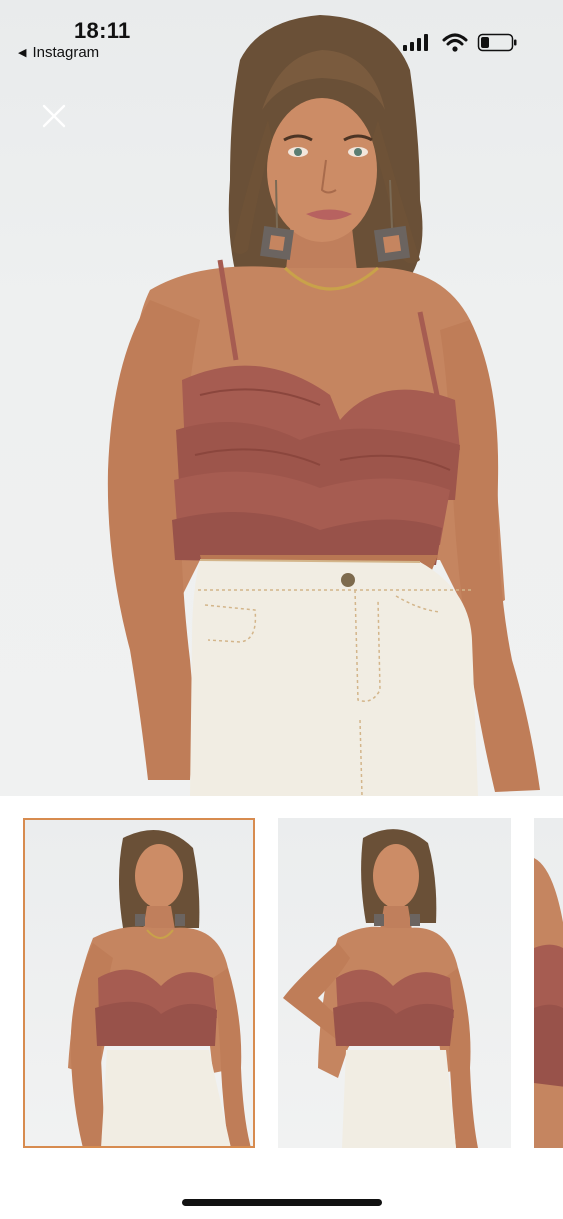 The width and height of the screenshot is (563, 1219). I want to click on status-bar: 18:11 ◀ Instagram, so click(281, 35).